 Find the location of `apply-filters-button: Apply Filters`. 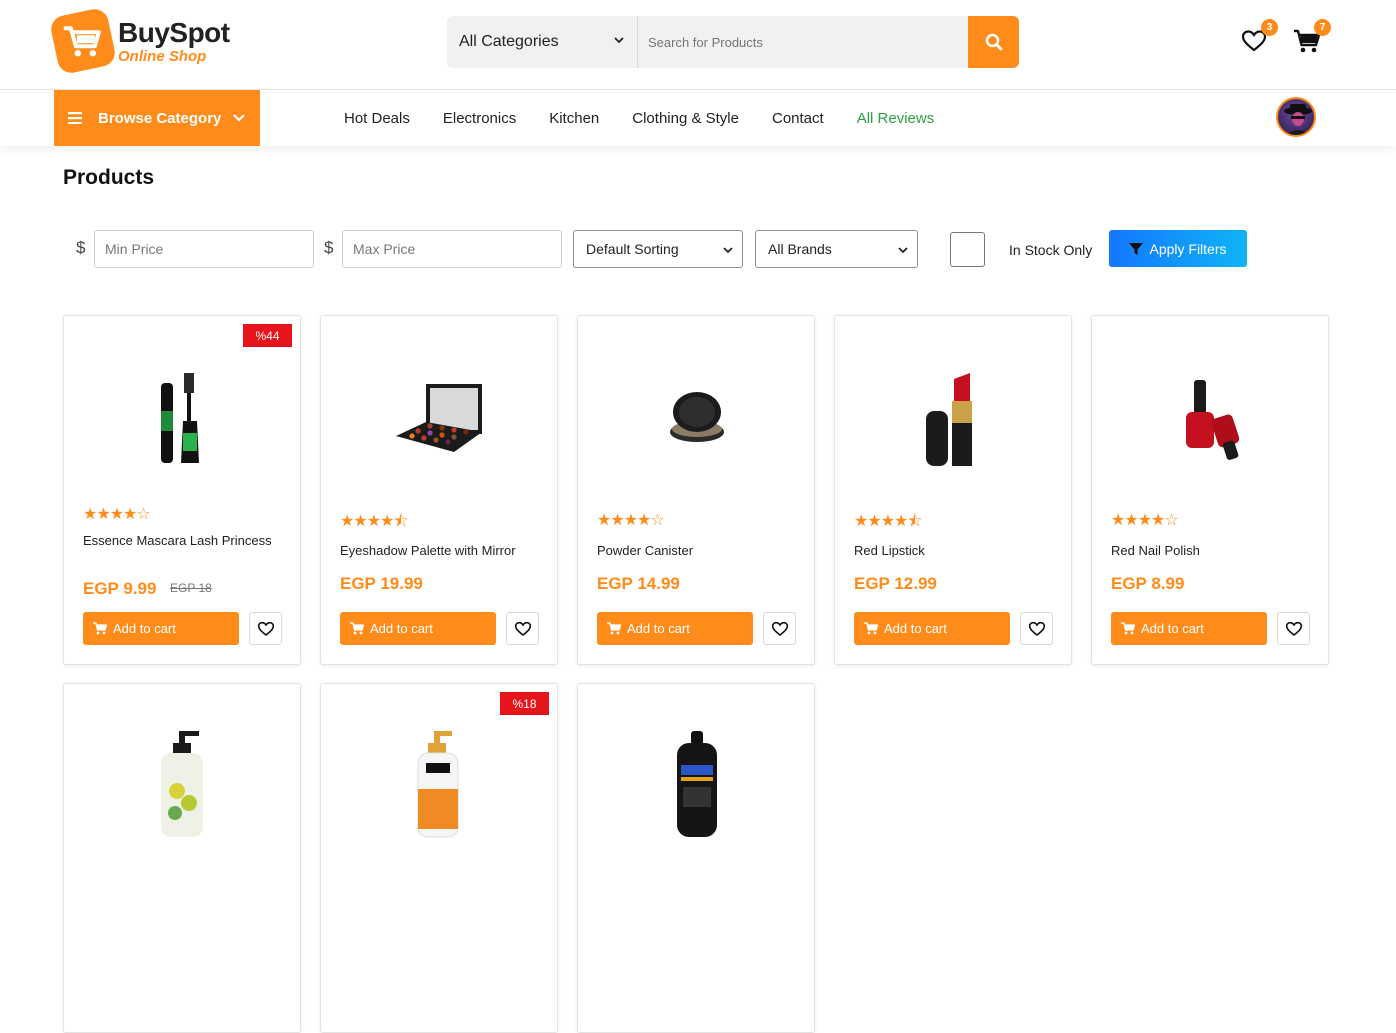

apply-filters-button: Apply Filters is located at coordinates (1178, 248).